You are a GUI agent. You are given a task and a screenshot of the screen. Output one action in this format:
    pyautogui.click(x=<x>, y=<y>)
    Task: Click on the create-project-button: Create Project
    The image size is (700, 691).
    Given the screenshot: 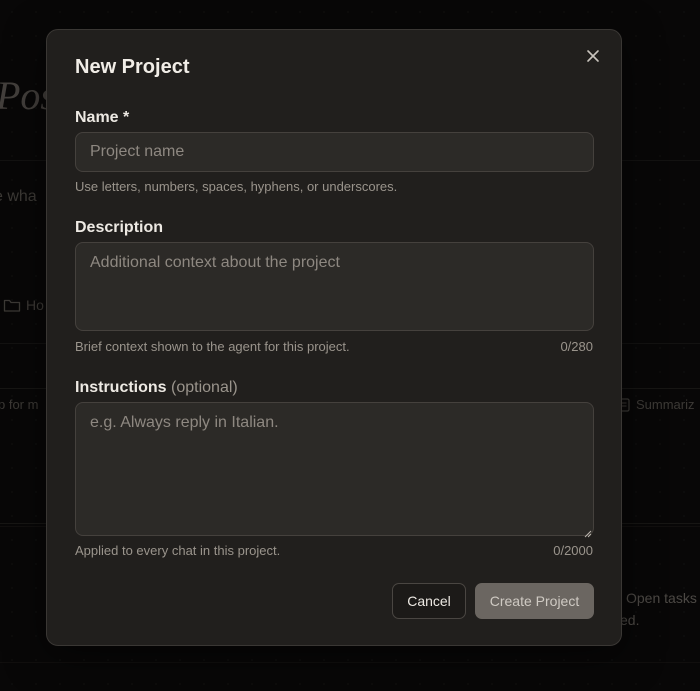 What is the action you would take?
    pyautogui.click(x=534, y=601)
    